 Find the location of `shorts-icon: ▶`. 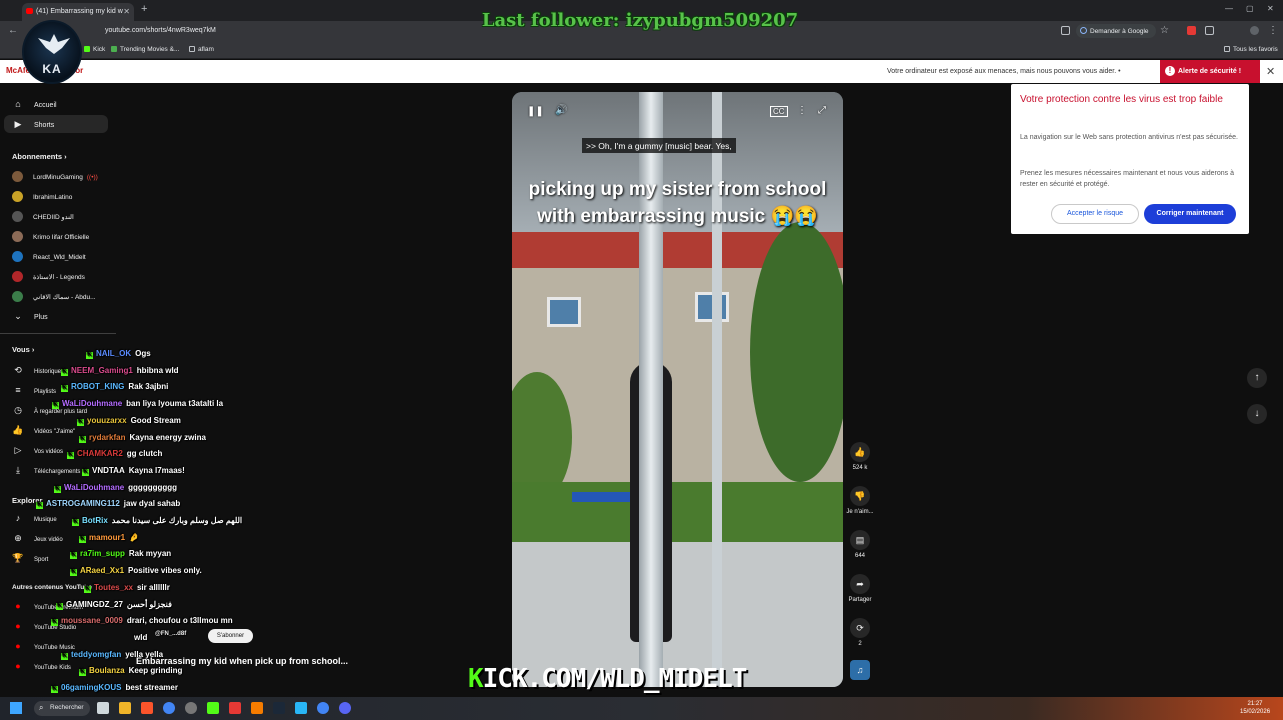

shorts-icon: ▶ is located at coordinates (18, 124).